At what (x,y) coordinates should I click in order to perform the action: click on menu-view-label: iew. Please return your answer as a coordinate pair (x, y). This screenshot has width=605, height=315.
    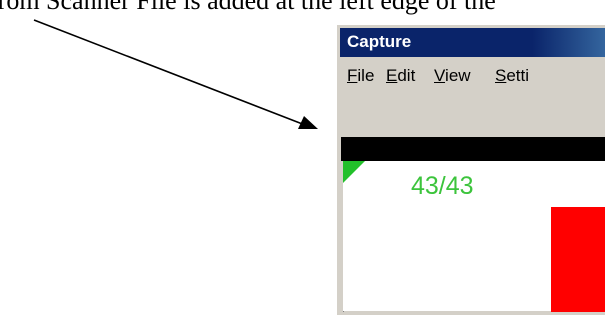
    Looking at the image, I should click on (458, 75).